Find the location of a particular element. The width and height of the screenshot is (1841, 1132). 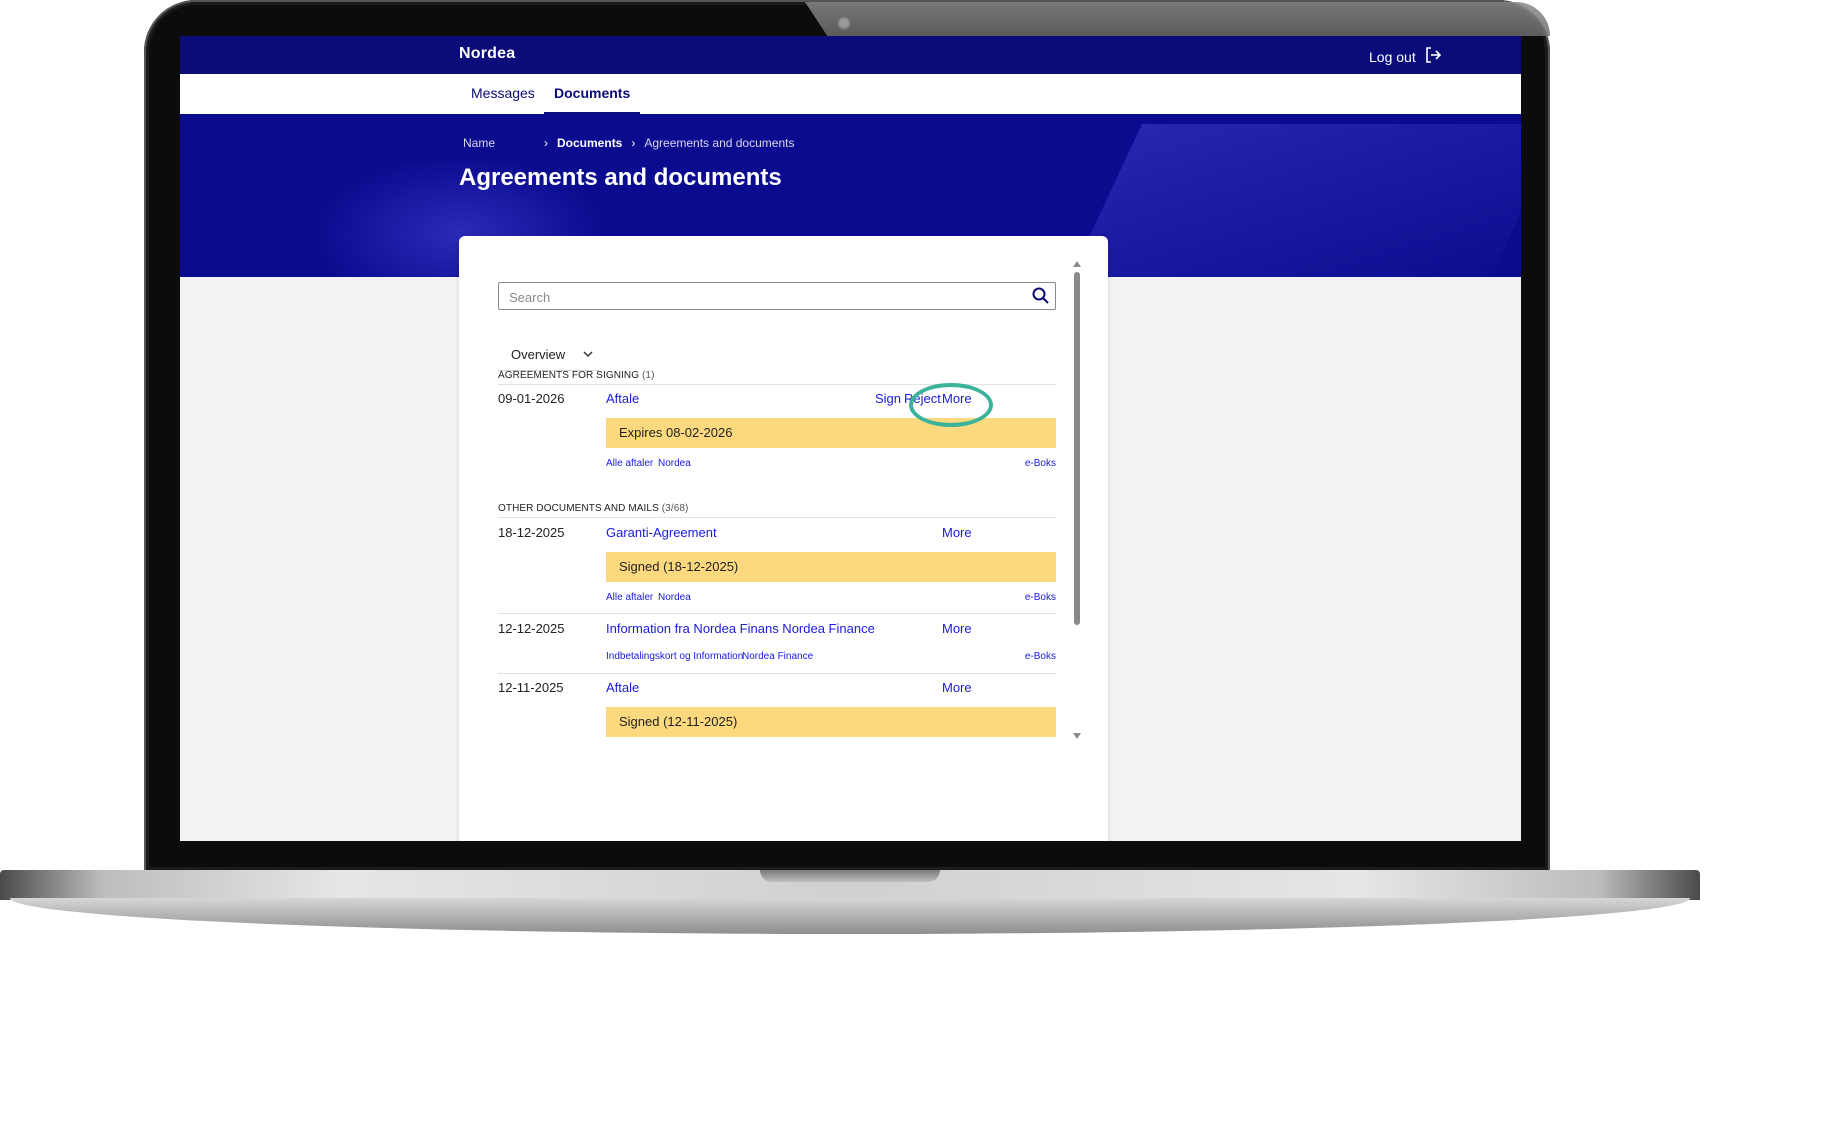

section-header-signing: AGREEMENTS FOR SIGNING (1) is located at coordinates (576, 375).